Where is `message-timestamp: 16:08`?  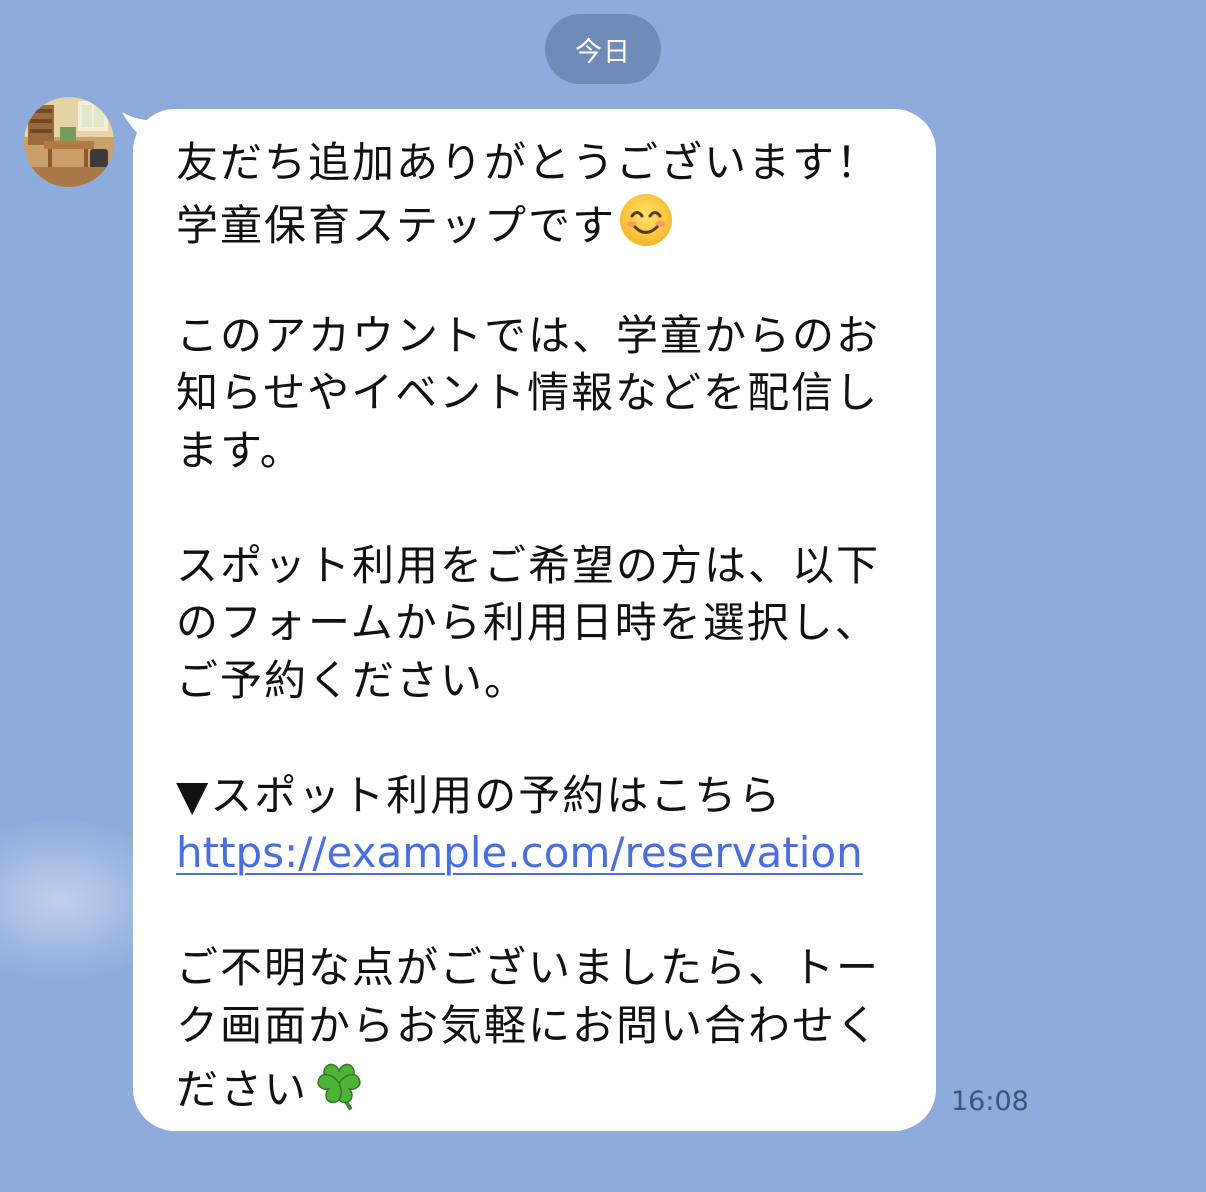
message-timestamp: 16:08 is located at coordinates (990, 1101).